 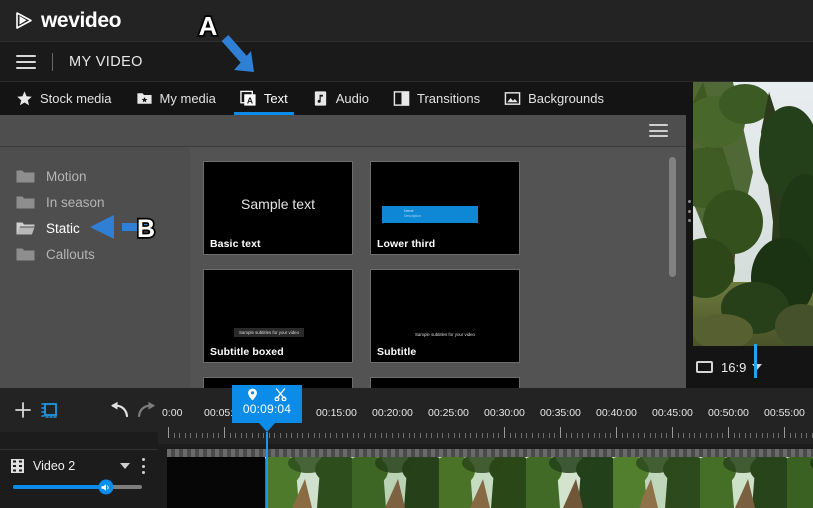 I want to click on volume-fill, so click(x=59, y=487).